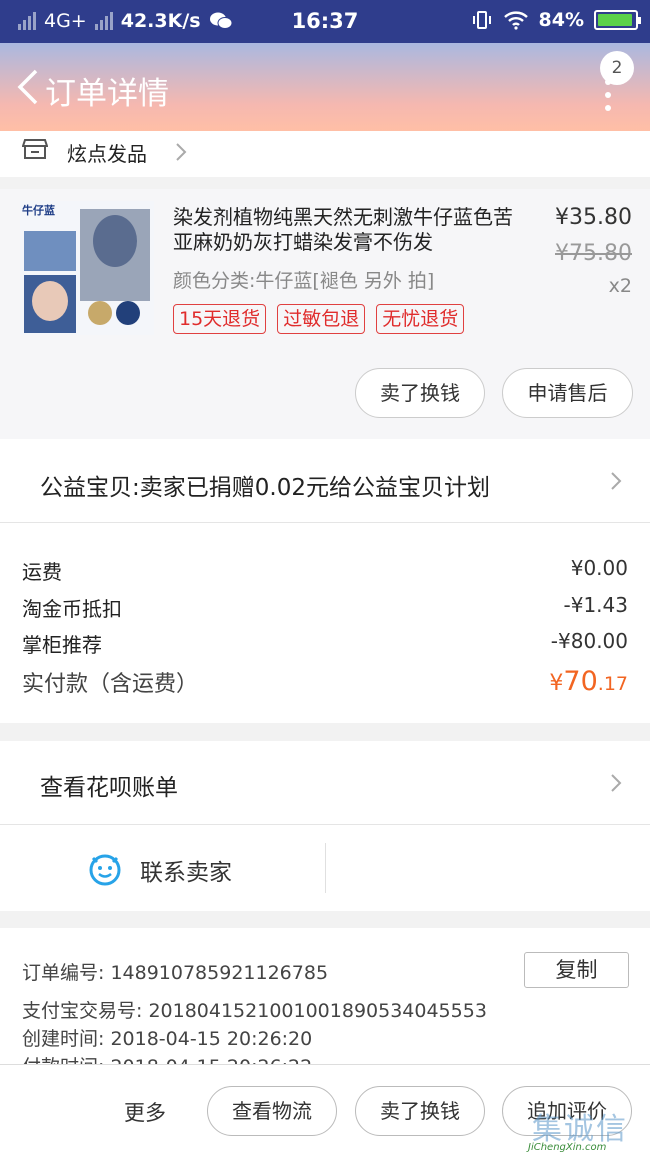 The width and height of the screenshot is (650, 1155). I want to click on shipping-value: ¥0.00, so click(599, 568).